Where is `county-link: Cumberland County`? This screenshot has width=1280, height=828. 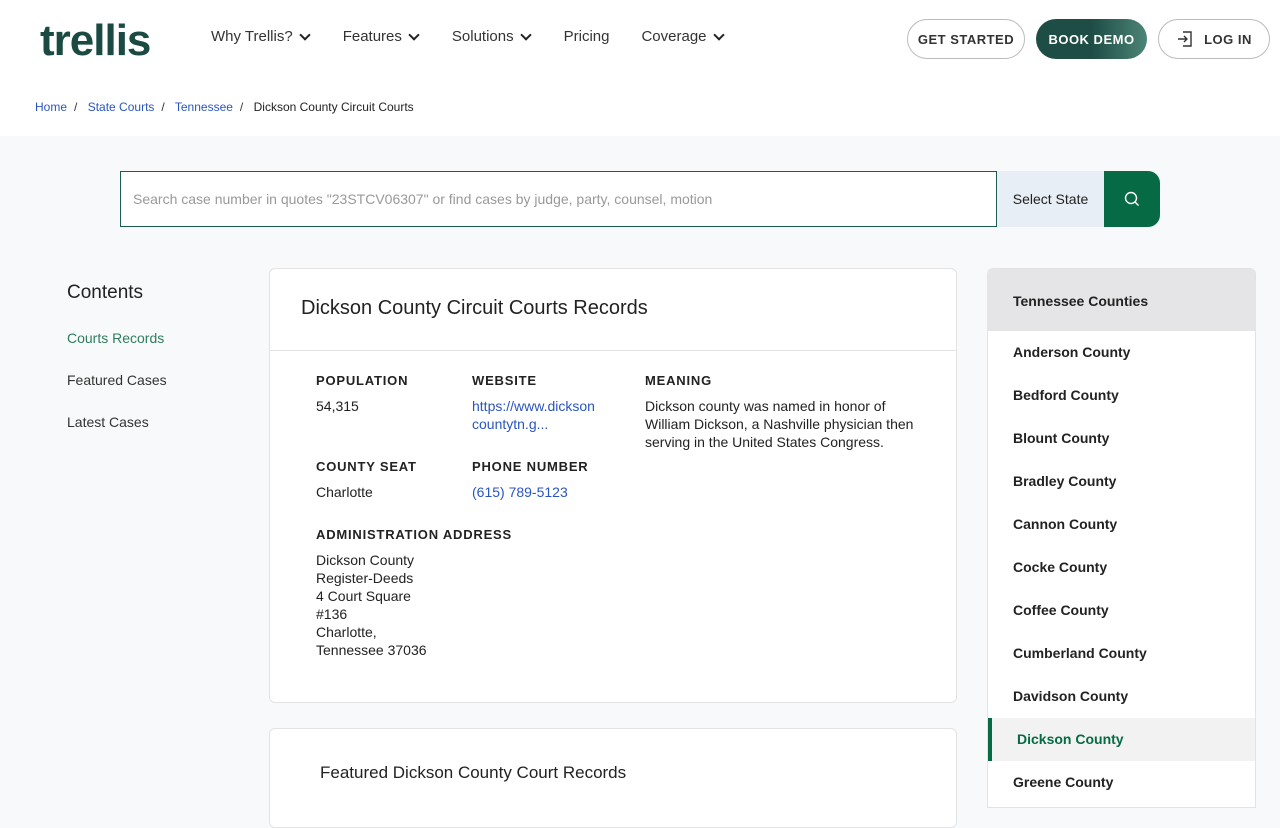
county-link: Cumberland County is located at coordinates (1121, 653).